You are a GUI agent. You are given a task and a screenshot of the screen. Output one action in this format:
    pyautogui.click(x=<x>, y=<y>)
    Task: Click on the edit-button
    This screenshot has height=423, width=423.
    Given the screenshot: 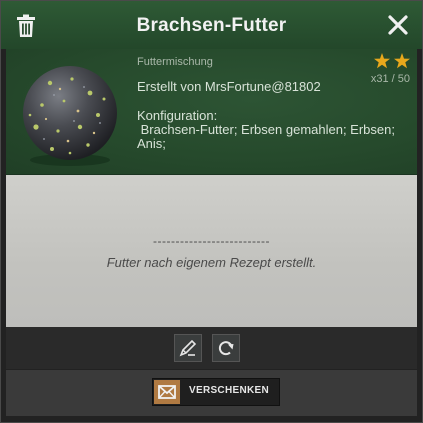 What is the action you would take?
    pyautogui.click(x=188, y=348)
    